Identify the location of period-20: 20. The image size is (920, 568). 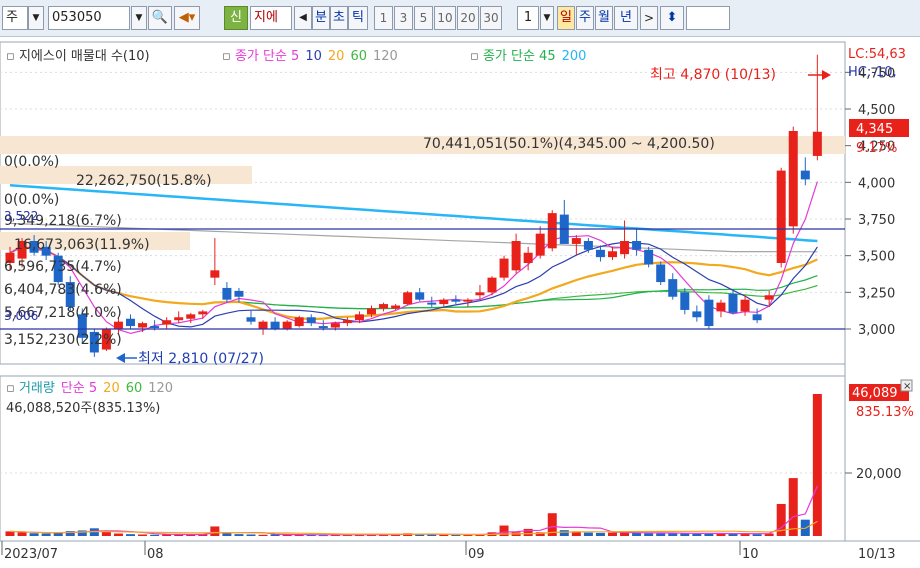
(468, 18).